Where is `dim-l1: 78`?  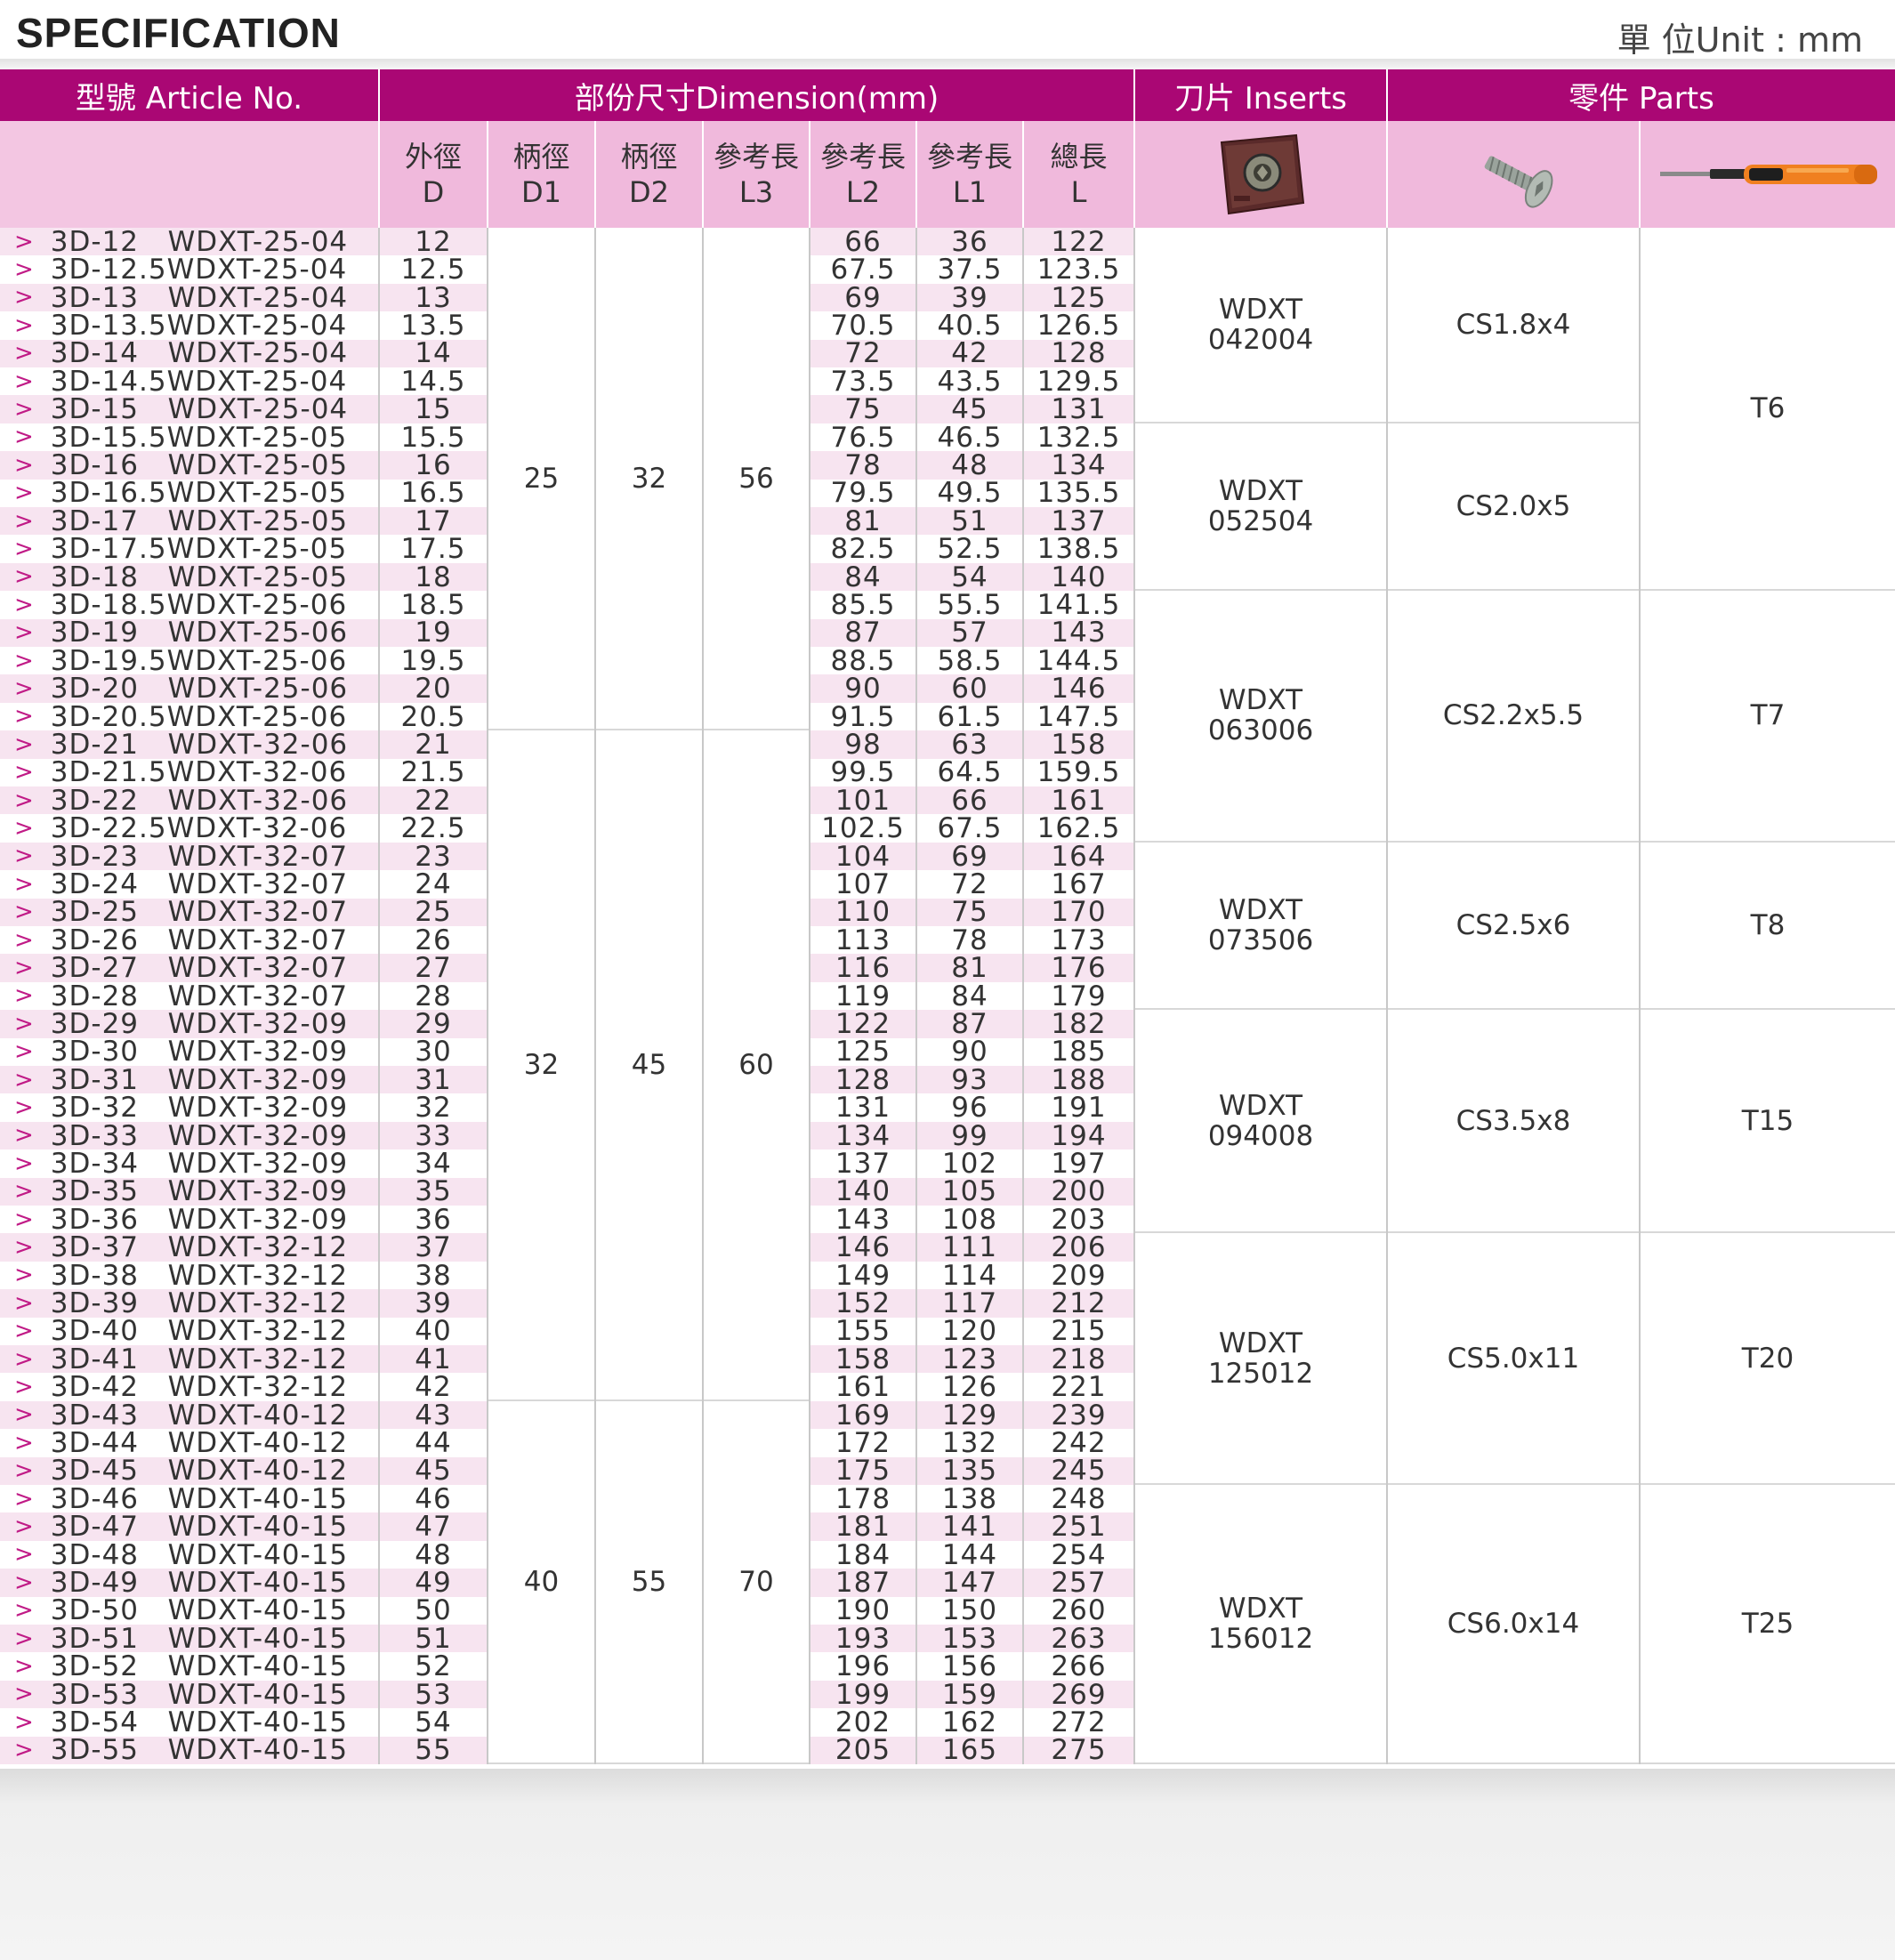 dim-l1: 78 is located at coordinates (969, 940).